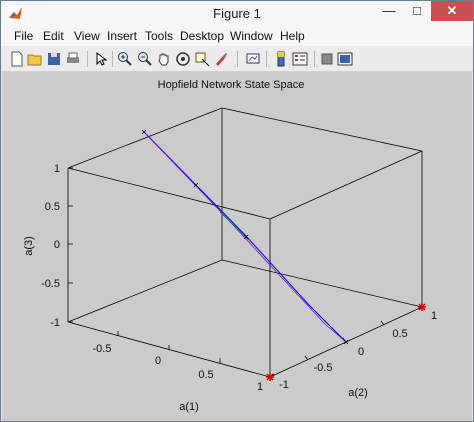 This screenshot has width=474, height=422. Describe the element at coordinates (189, 407) in the screenshot. I see `x-axis-label: a(1)` at that location.